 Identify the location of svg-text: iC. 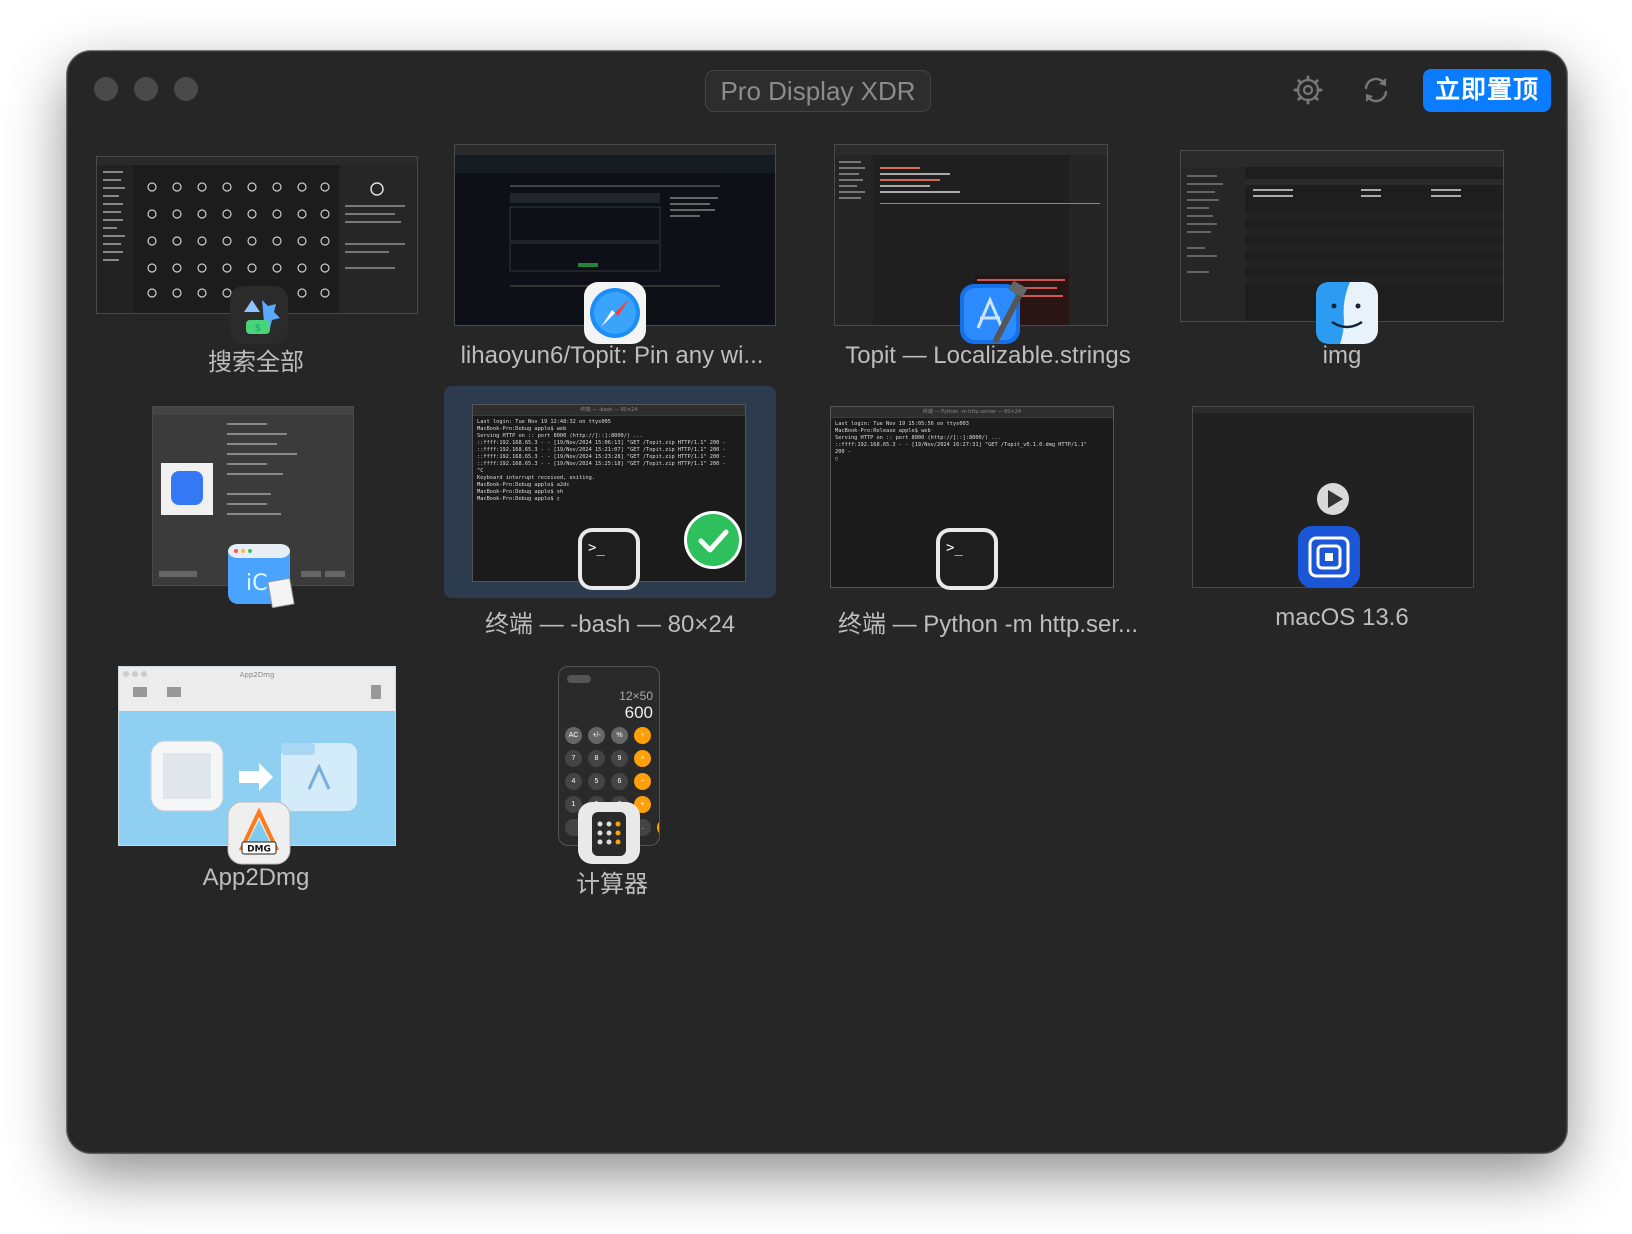
(256, 583).